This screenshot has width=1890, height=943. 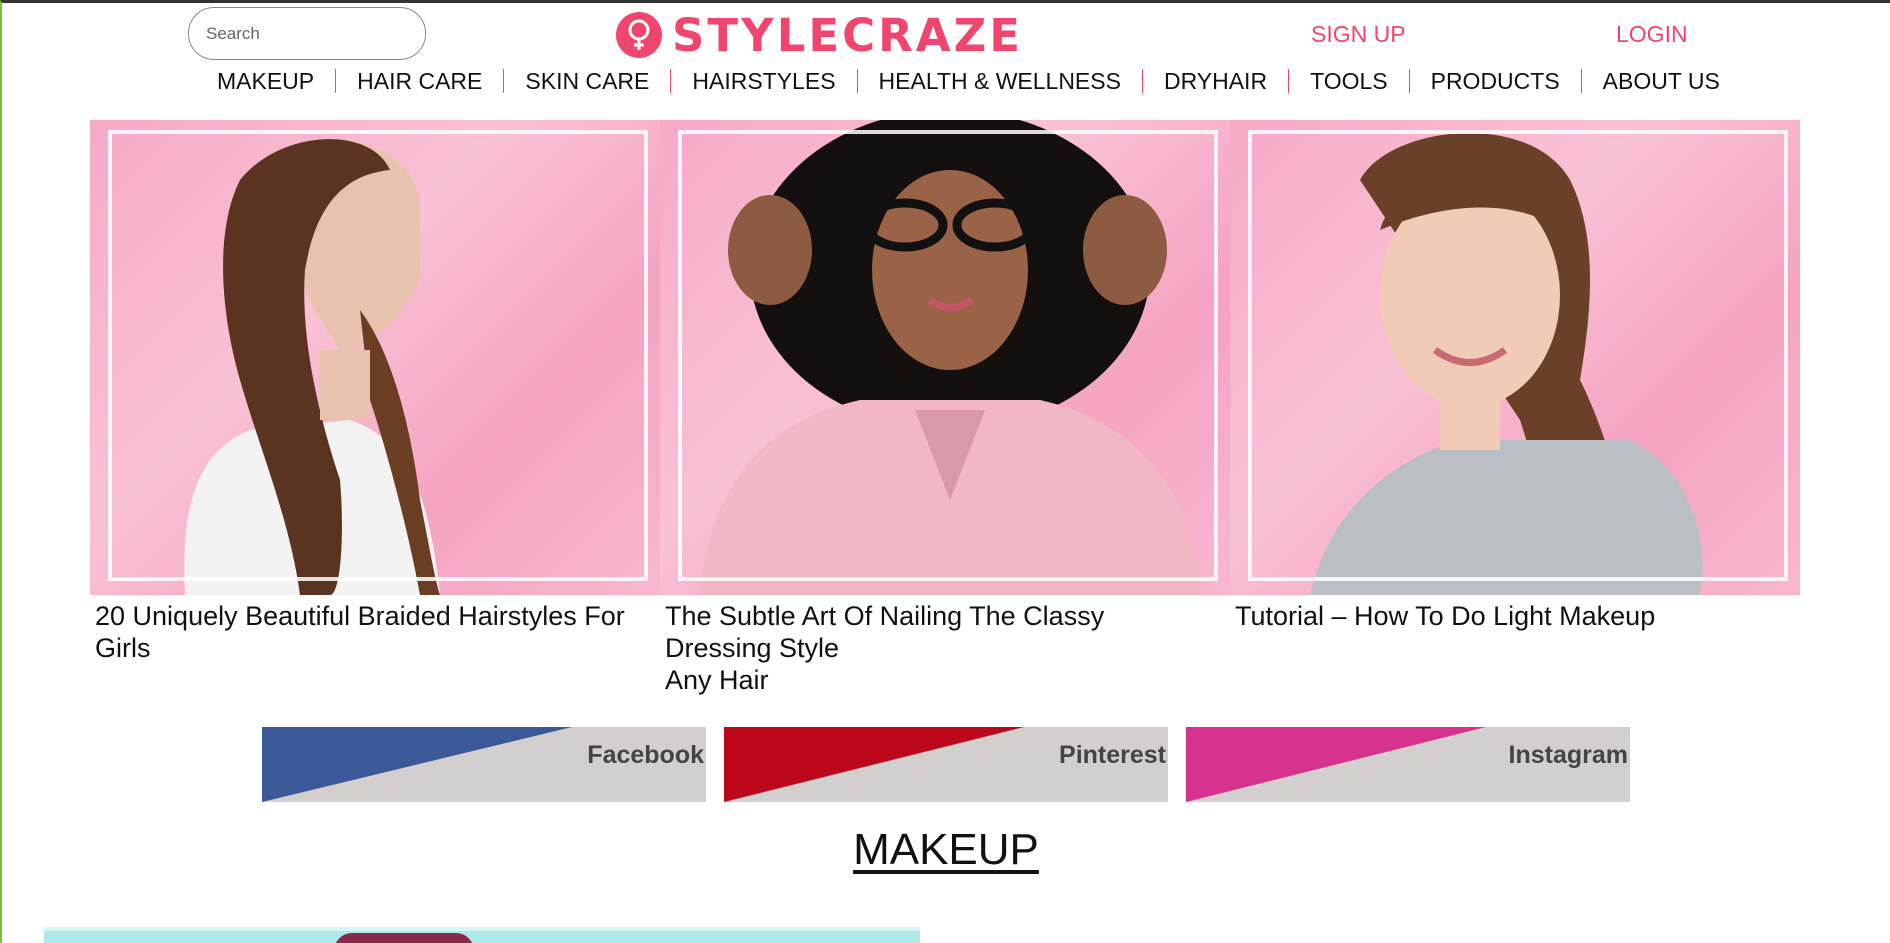 What do you see at coordinates (1408, 764) in the screenshot?
I see `instagram-button: Instagram` at bounding box center [1408, 764].